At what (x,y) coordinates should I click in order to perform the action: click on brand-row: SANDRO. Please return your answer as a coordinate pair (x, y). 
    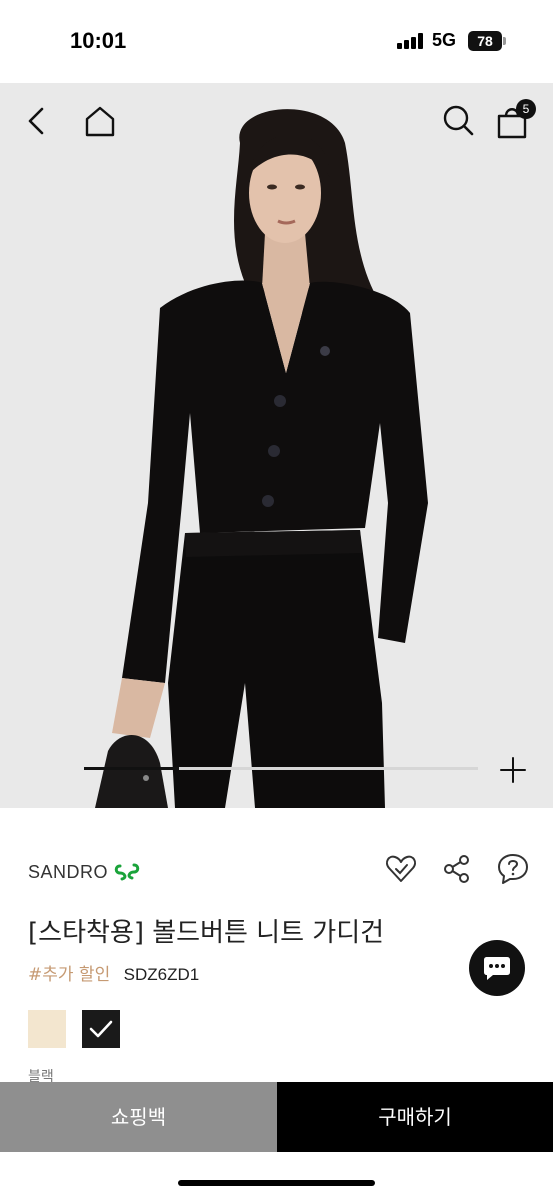
    Looking at the image, I should click on (84, 872).